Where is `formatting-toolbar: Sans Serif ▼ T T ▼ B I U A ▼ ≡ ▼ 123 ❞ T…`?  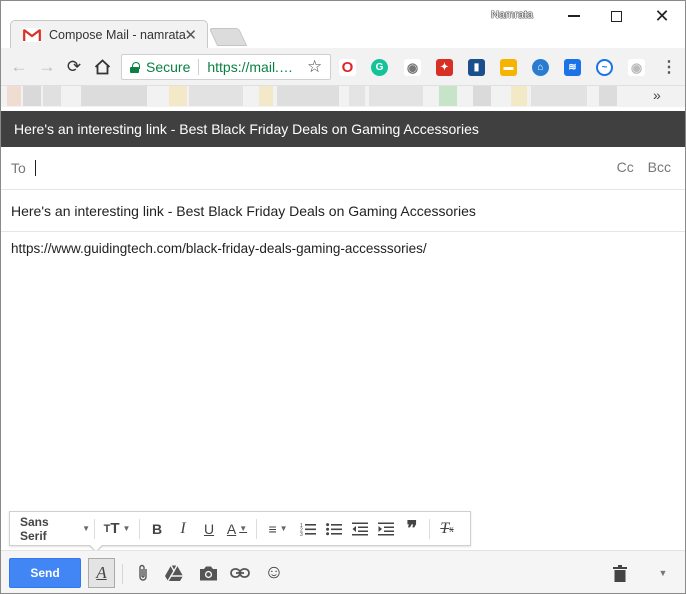
formatting-toolbar: Sans Serif ▼ T T ▼ B I U A ▼ ≡ ▼ 123 ❞ T… is located at coordinates (240, 528).